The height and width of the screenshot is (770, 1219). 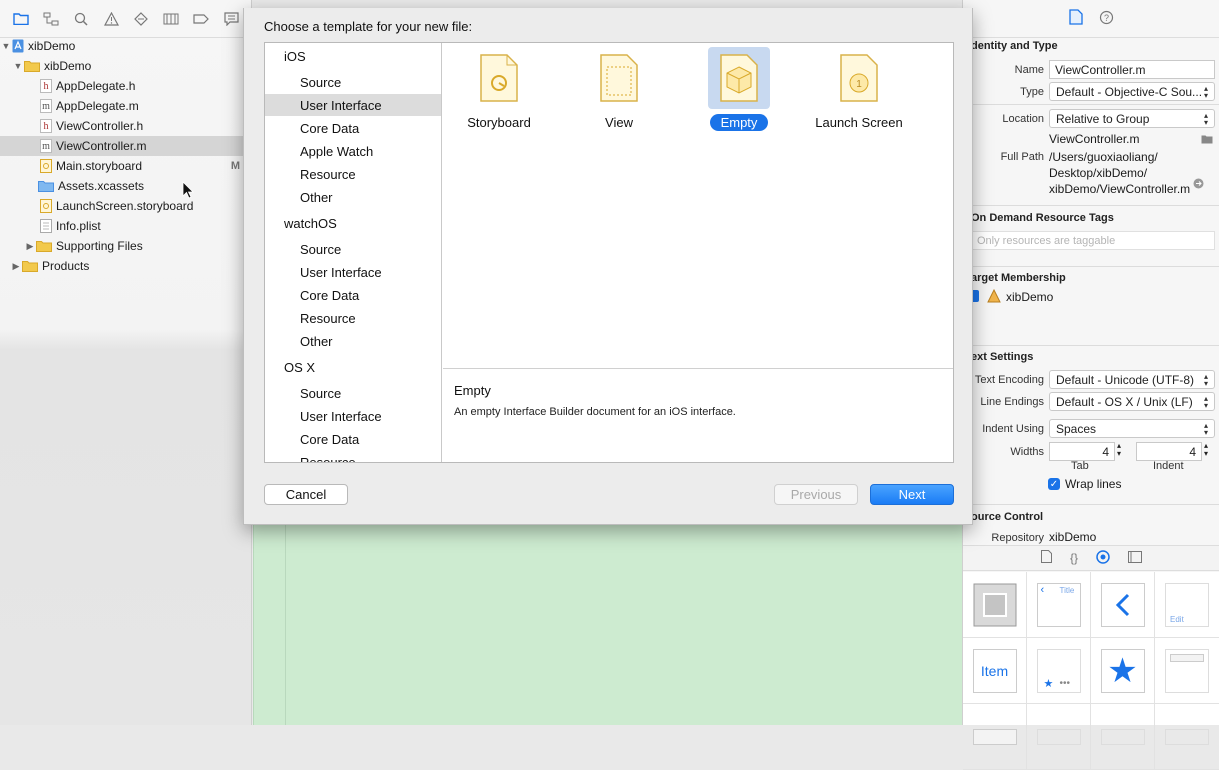 I want to click on library-tab-bar-icon-item: ★, so click(x=1123, y=671).